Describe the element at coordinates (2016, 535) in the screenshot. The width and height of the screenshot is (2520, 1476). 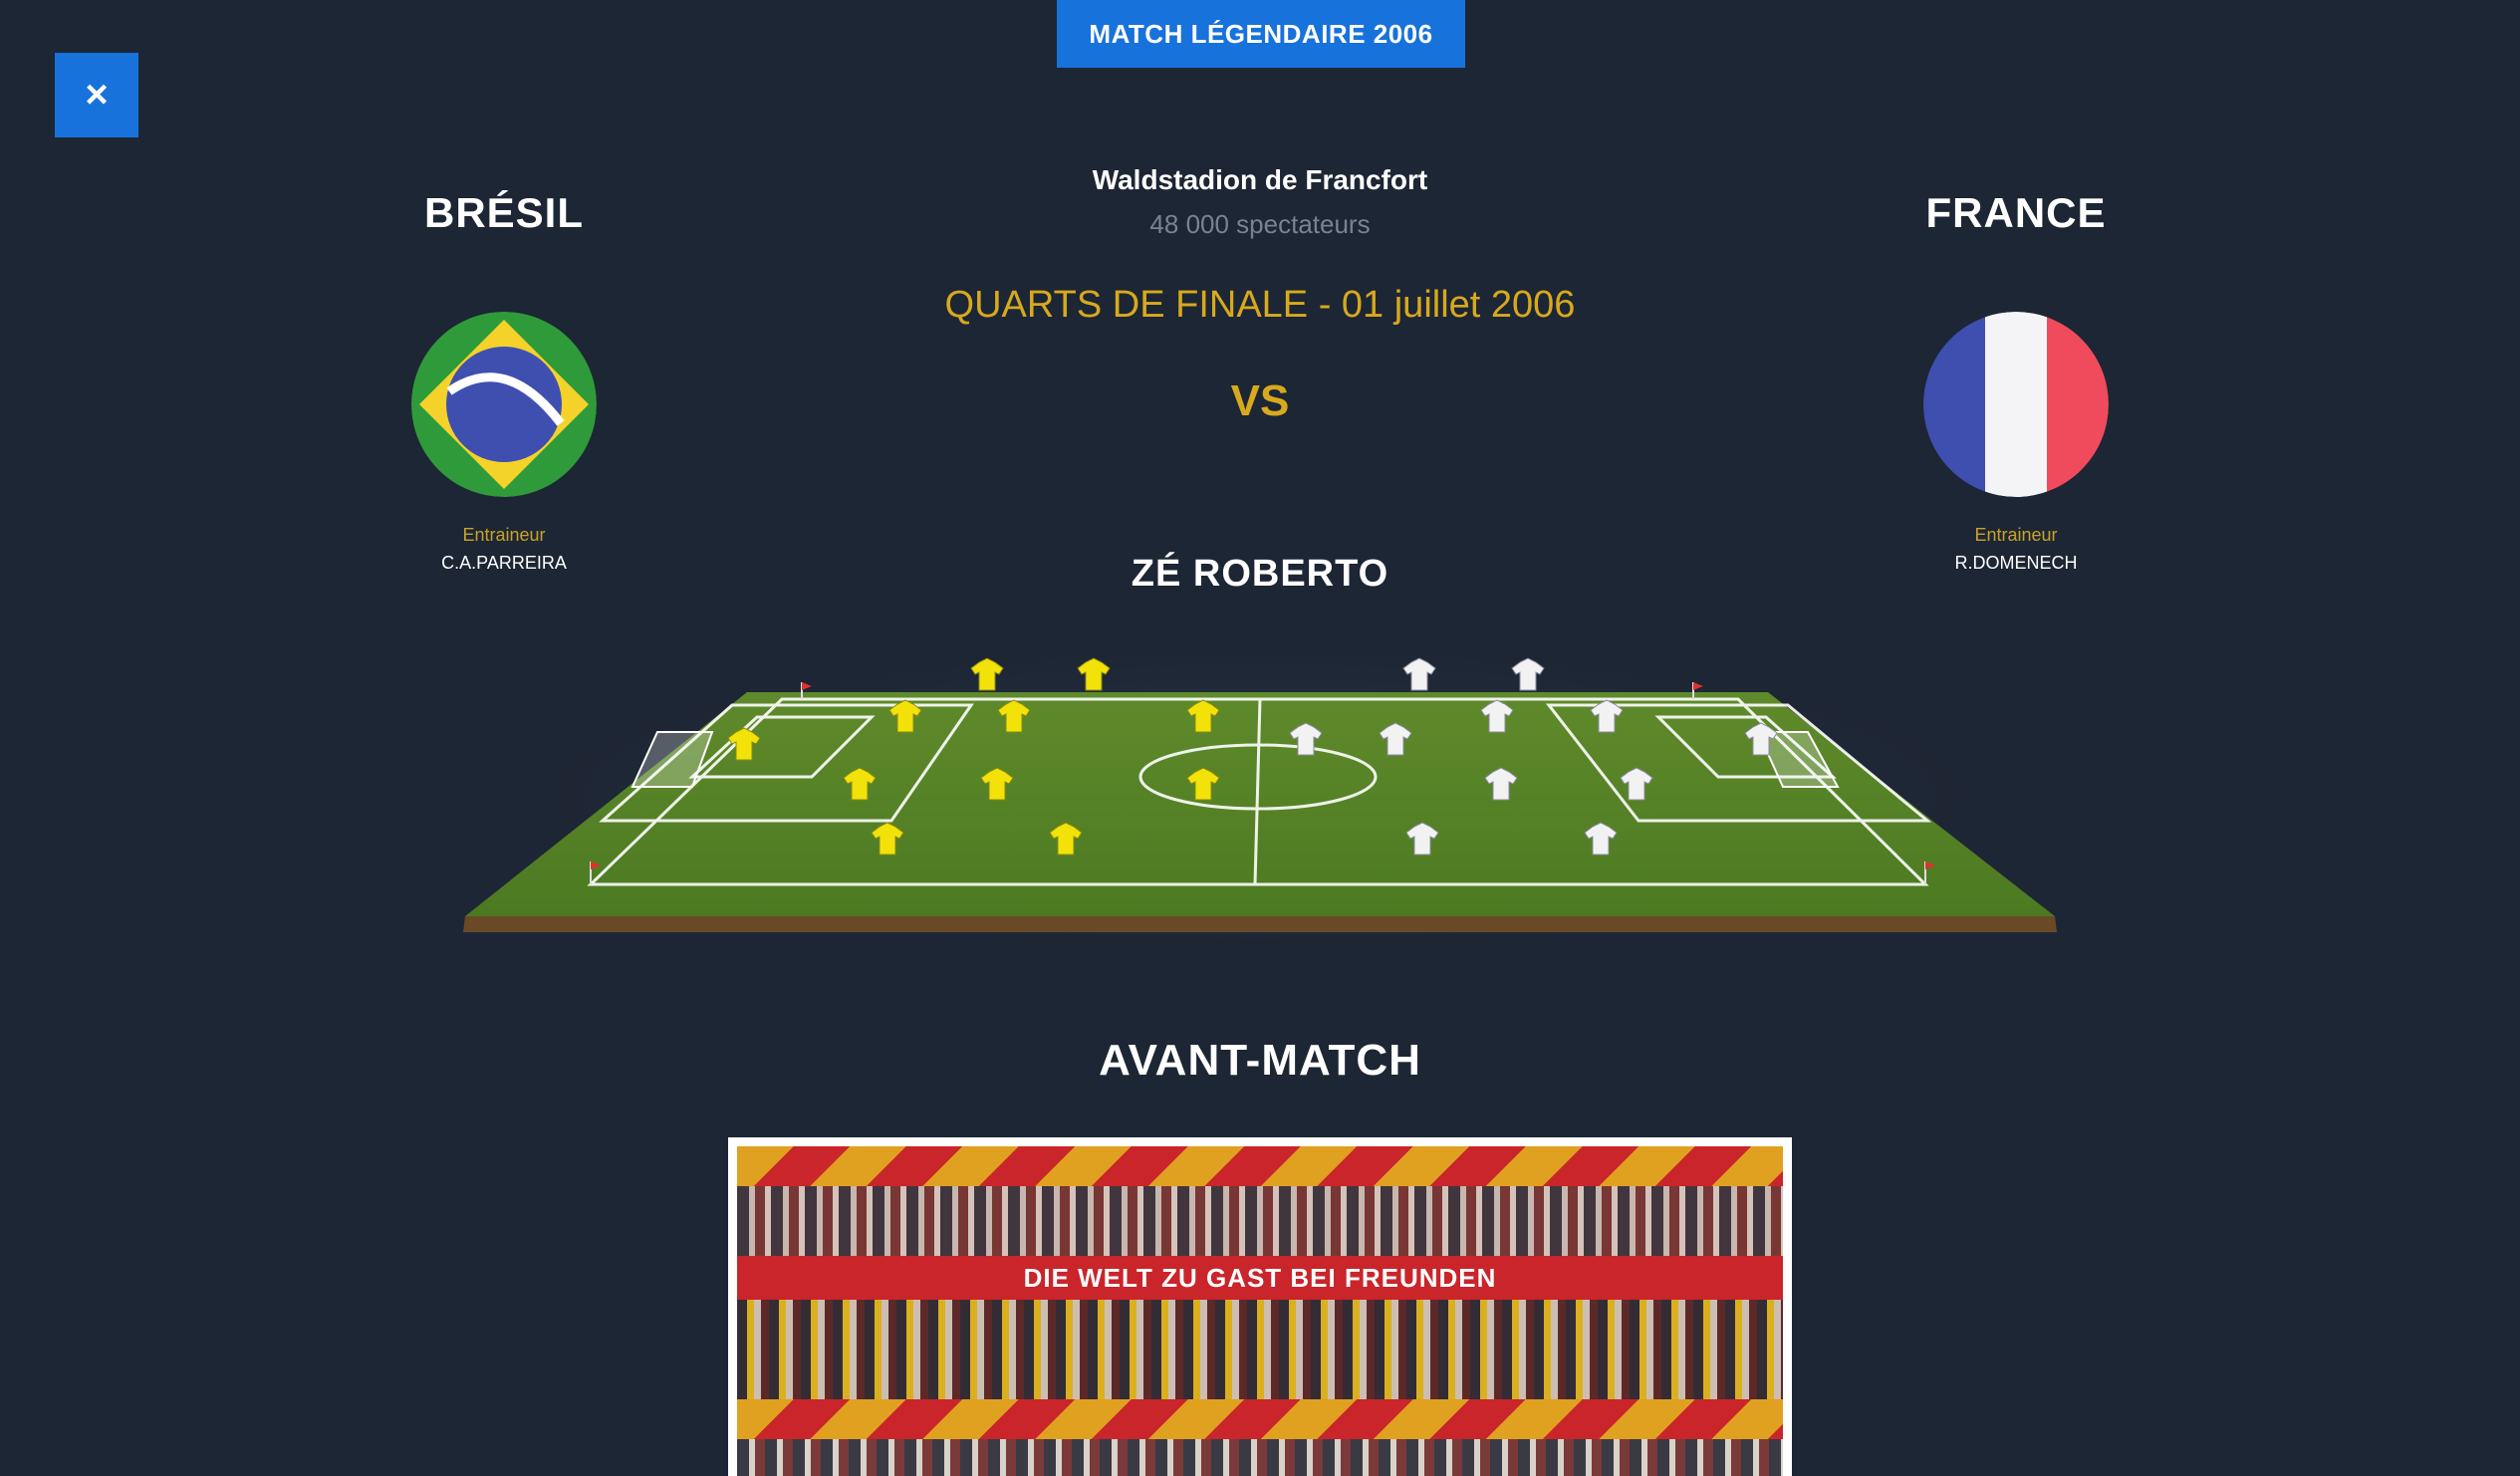
I see `away-coach-label: Entraineur` at that location.